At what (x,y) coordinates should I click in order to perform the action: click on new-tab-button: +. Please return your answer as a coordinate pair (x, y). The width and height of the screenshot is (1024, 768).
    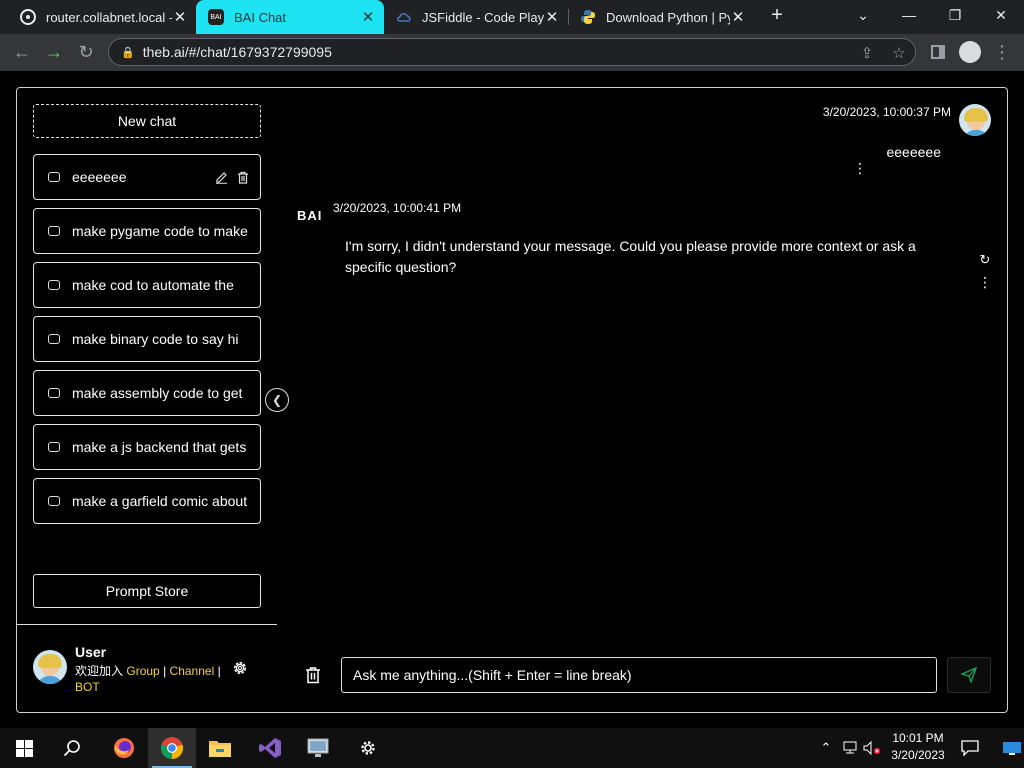
    Looking at the image, I should click on (777, 15).